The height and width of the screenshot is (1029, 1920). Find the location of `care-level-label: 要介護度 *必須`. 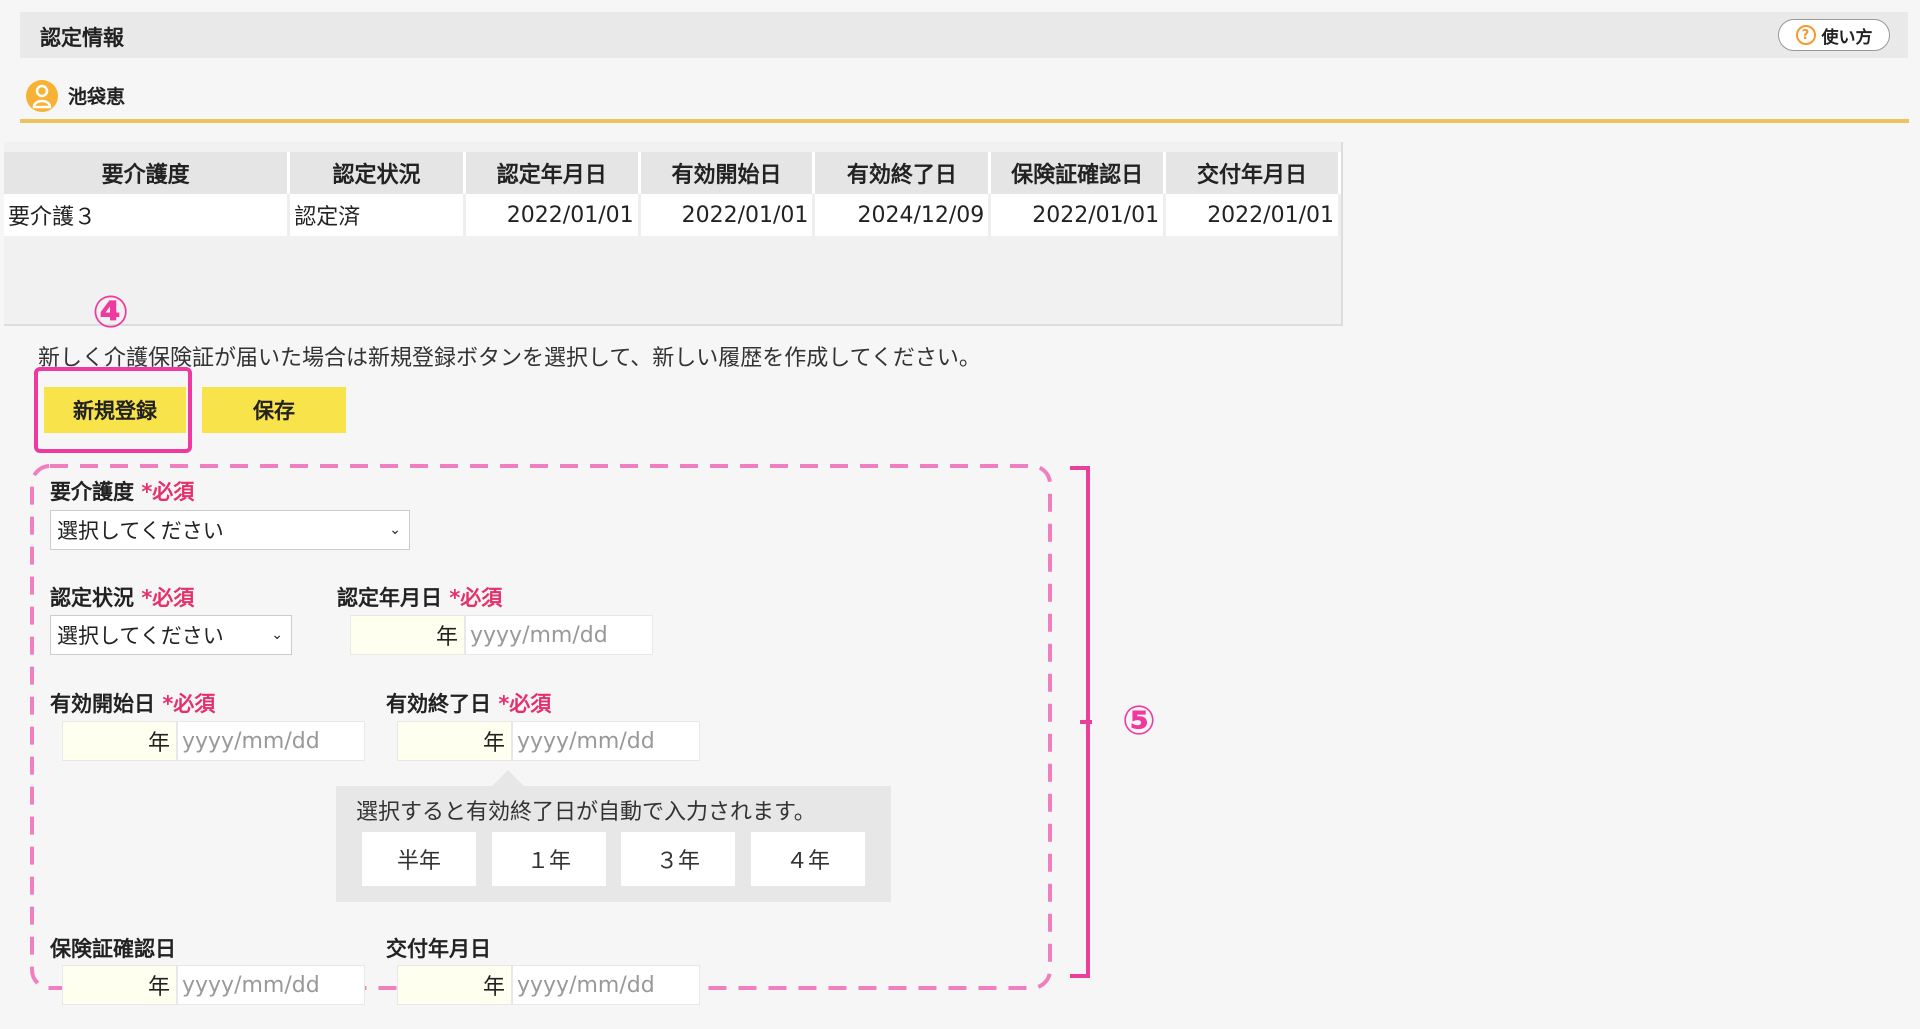

care-level-label: 要介護度 *必須 is located at coordinates (122, 492).